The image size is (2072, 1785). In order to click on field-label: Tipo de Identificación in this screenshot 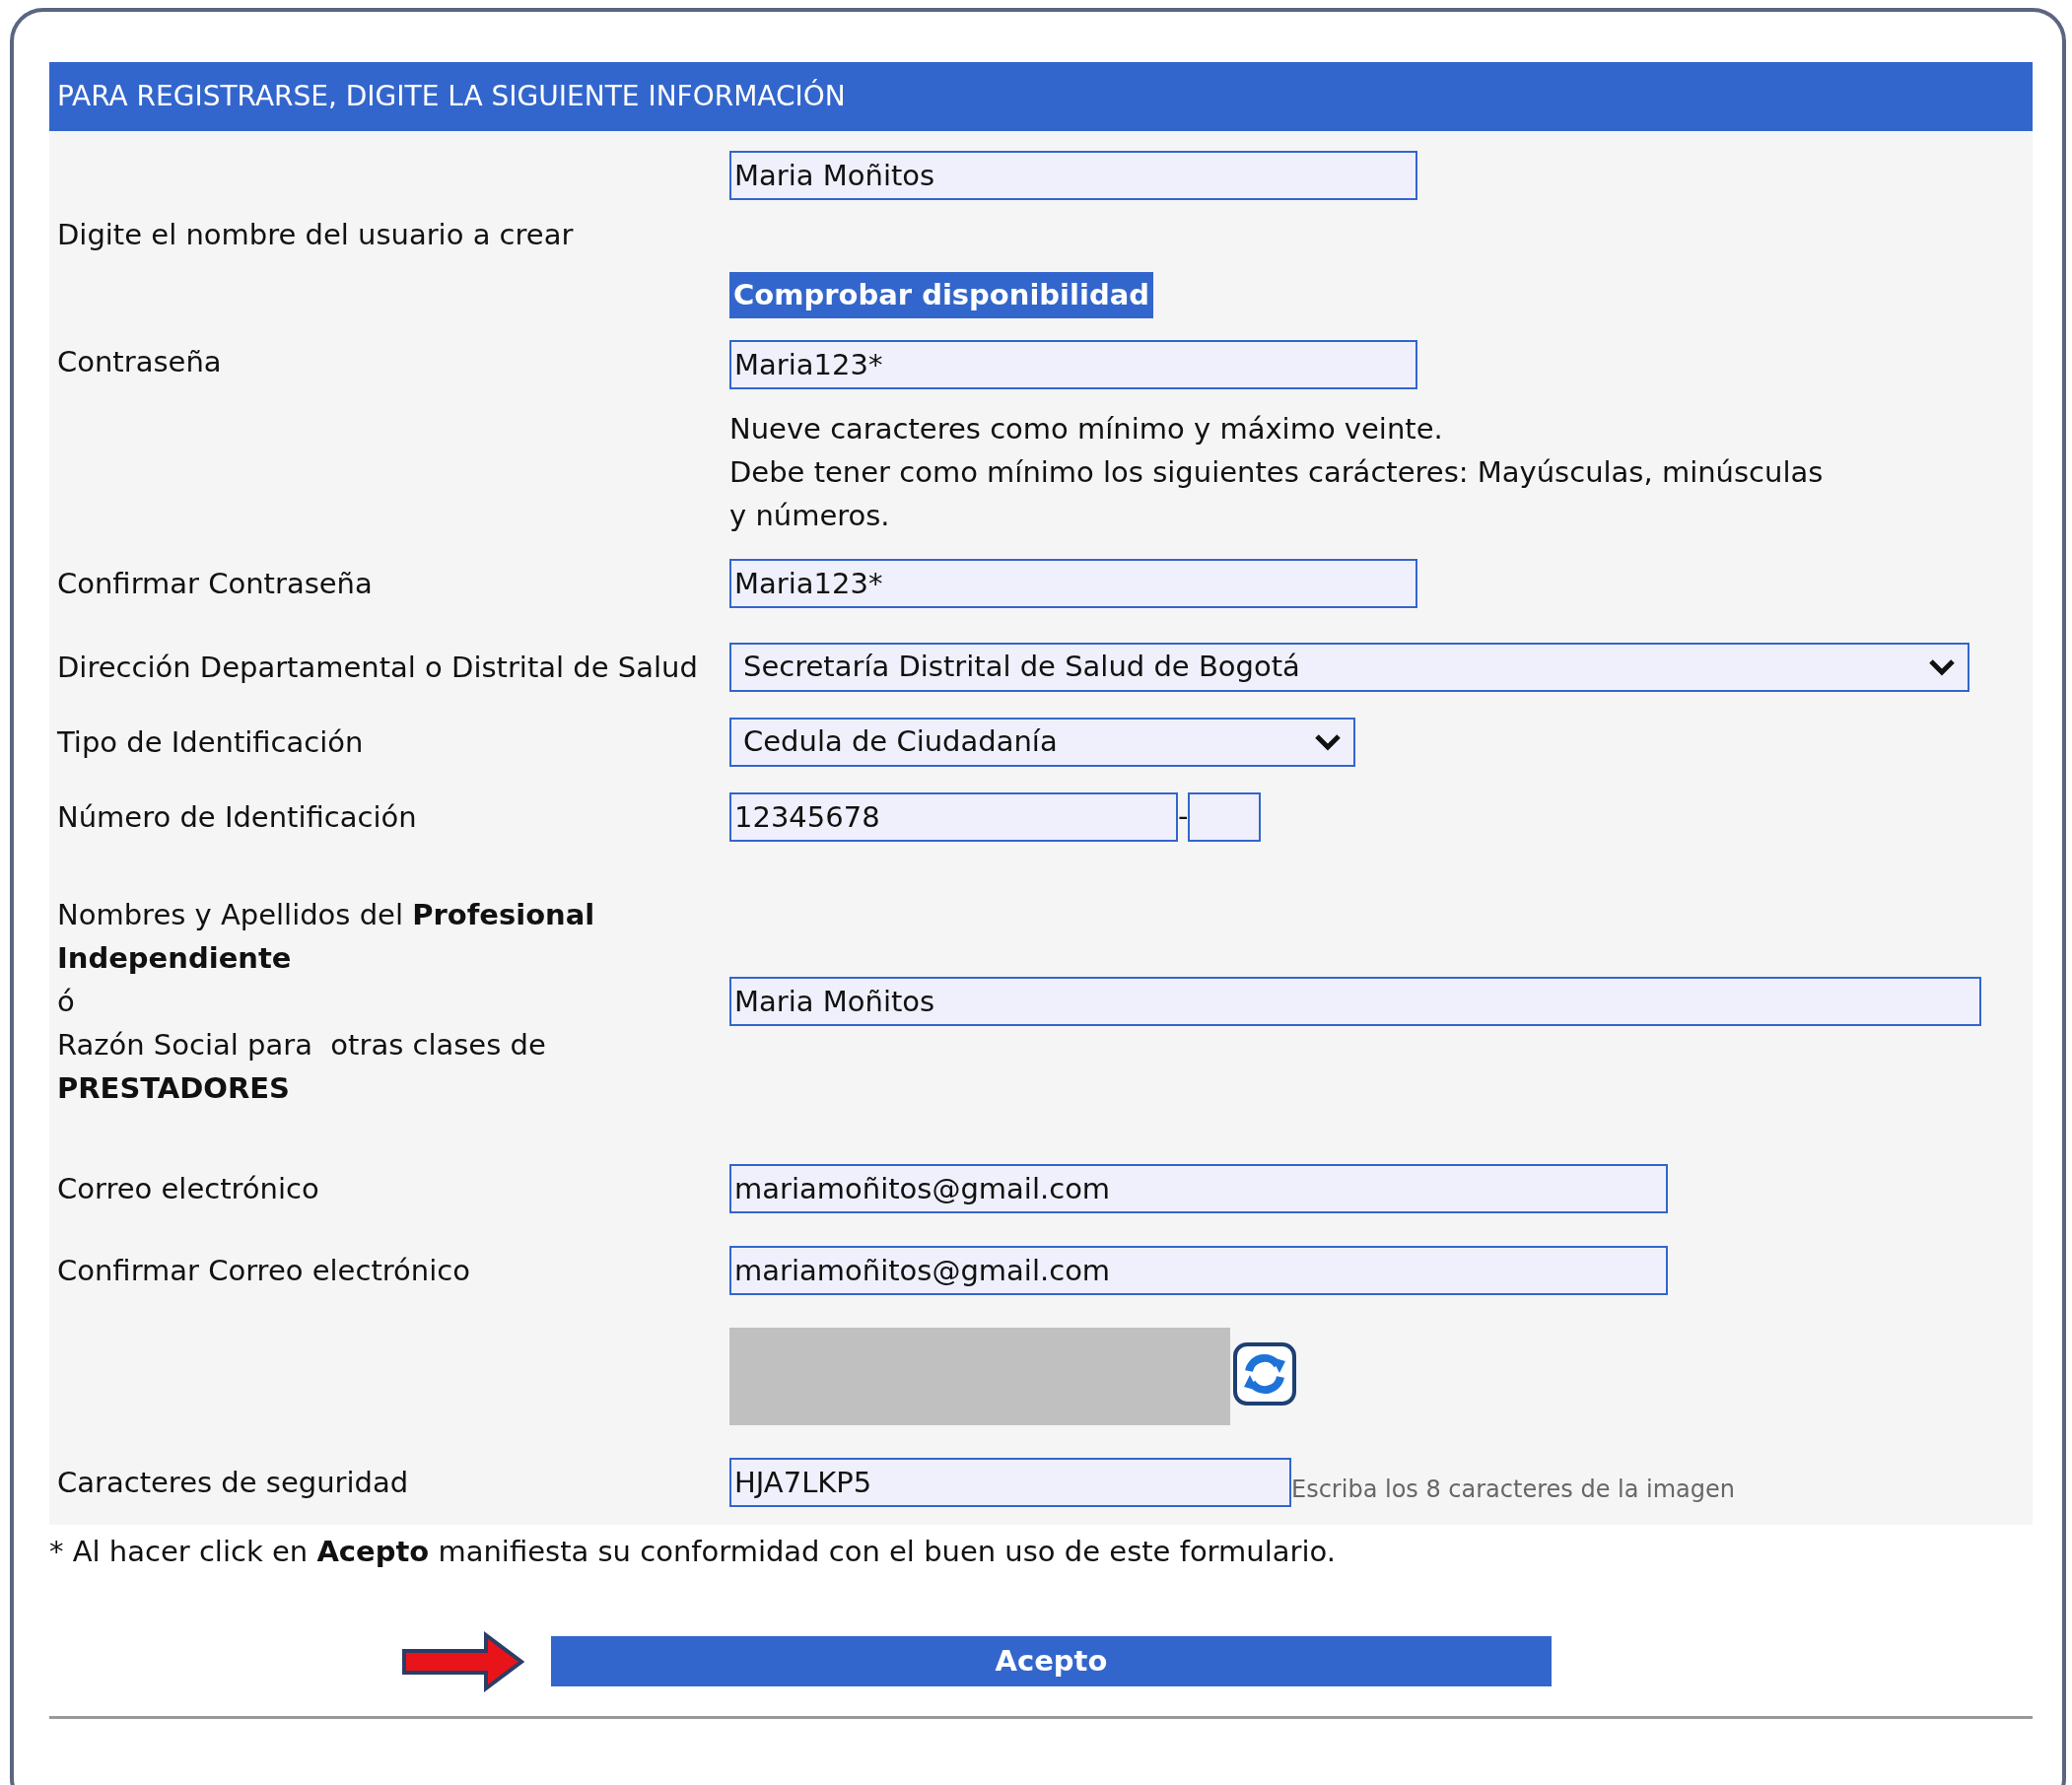, I will do `click(211, 742)`.